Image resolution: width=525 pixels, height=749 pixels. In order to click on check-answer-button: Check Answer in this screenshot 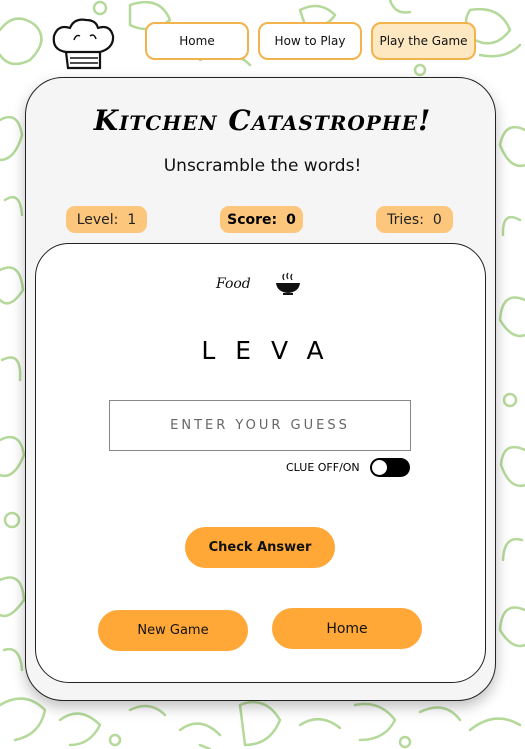, I will do `click(260, 547)`.